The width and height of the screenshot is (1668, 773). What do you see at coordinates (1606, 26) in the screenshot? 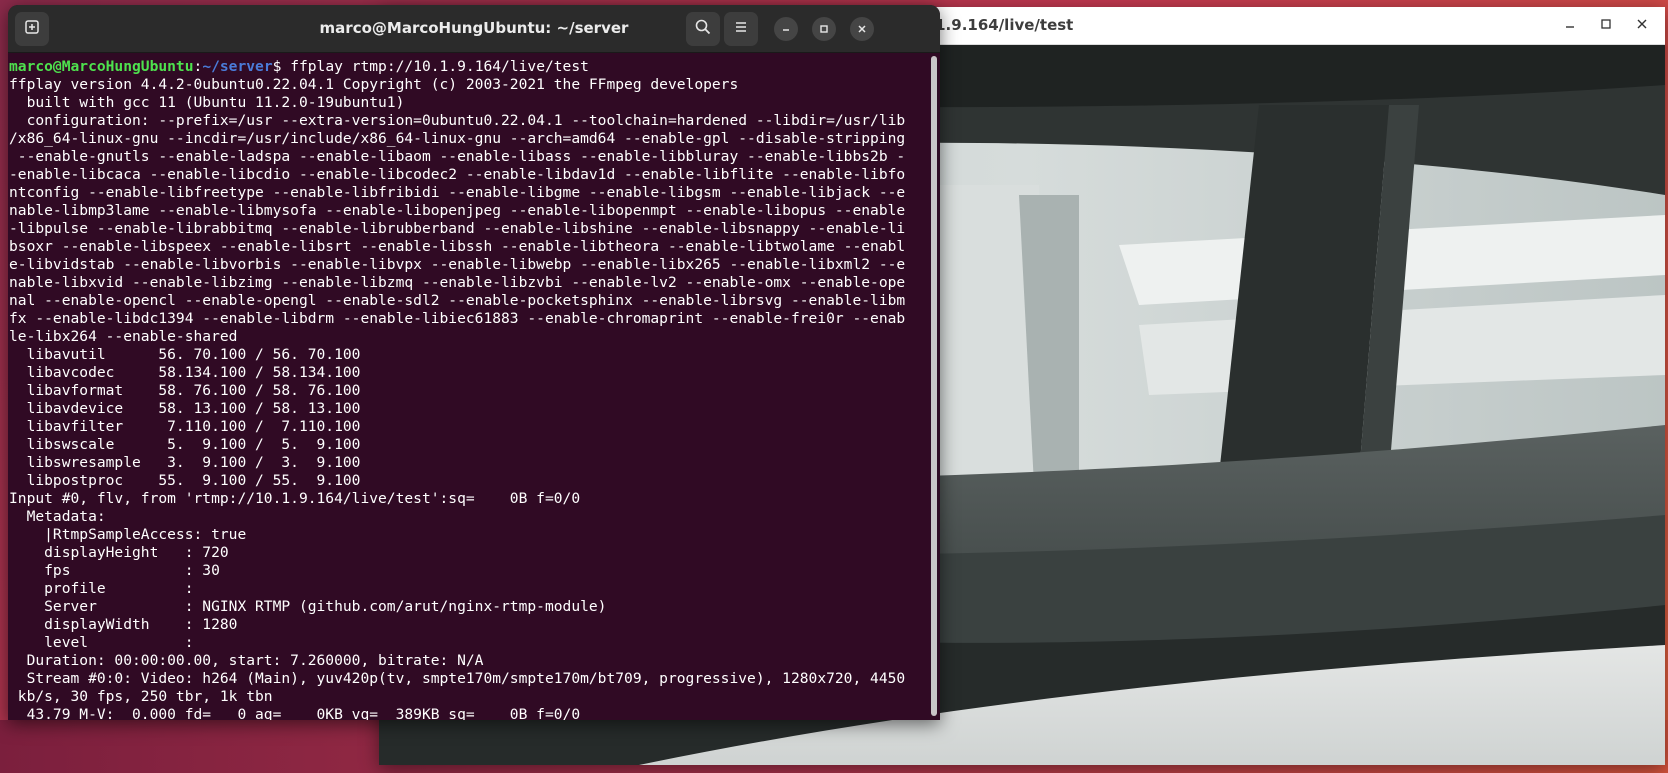
I see `video-maximize-icon` at bounding box center [1606, 26].